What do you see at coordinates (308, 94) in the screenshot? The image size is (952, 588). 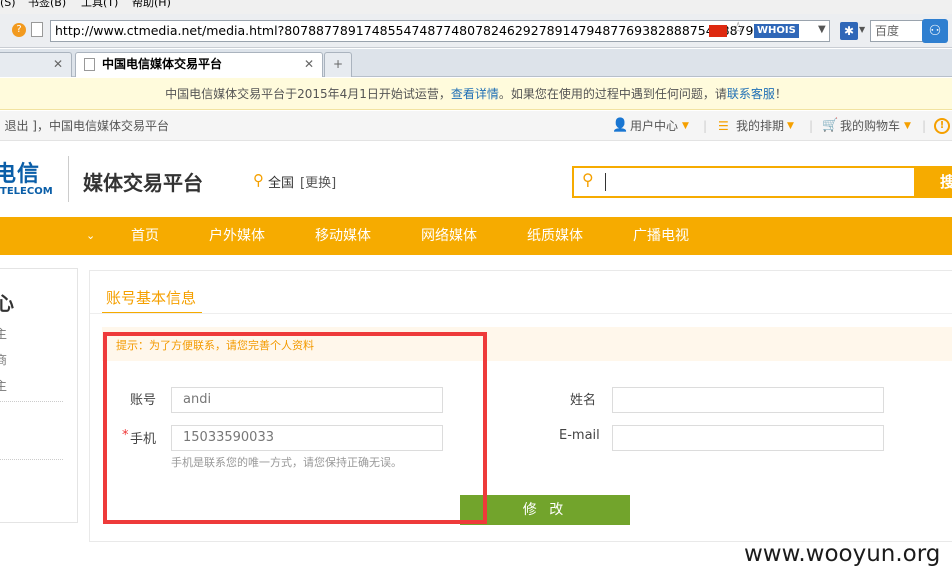 I see `notice-text: 中国电信媒体交易平台于2015年4月1日开始试运营，` at bounding box center [308, 94].